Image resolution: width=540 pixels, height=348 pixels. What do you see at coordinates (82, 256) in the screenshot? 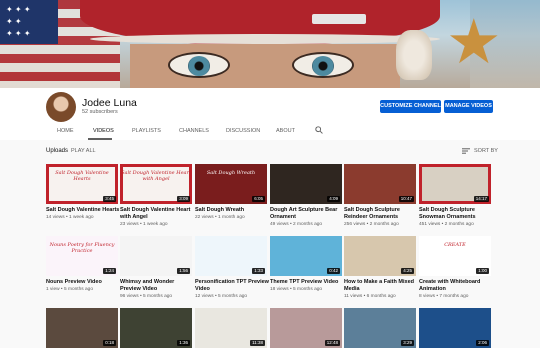
I see `video-thumbnail: Nouns Poetry for Fluency Practice 1:24` at bounding box center [82, 256].